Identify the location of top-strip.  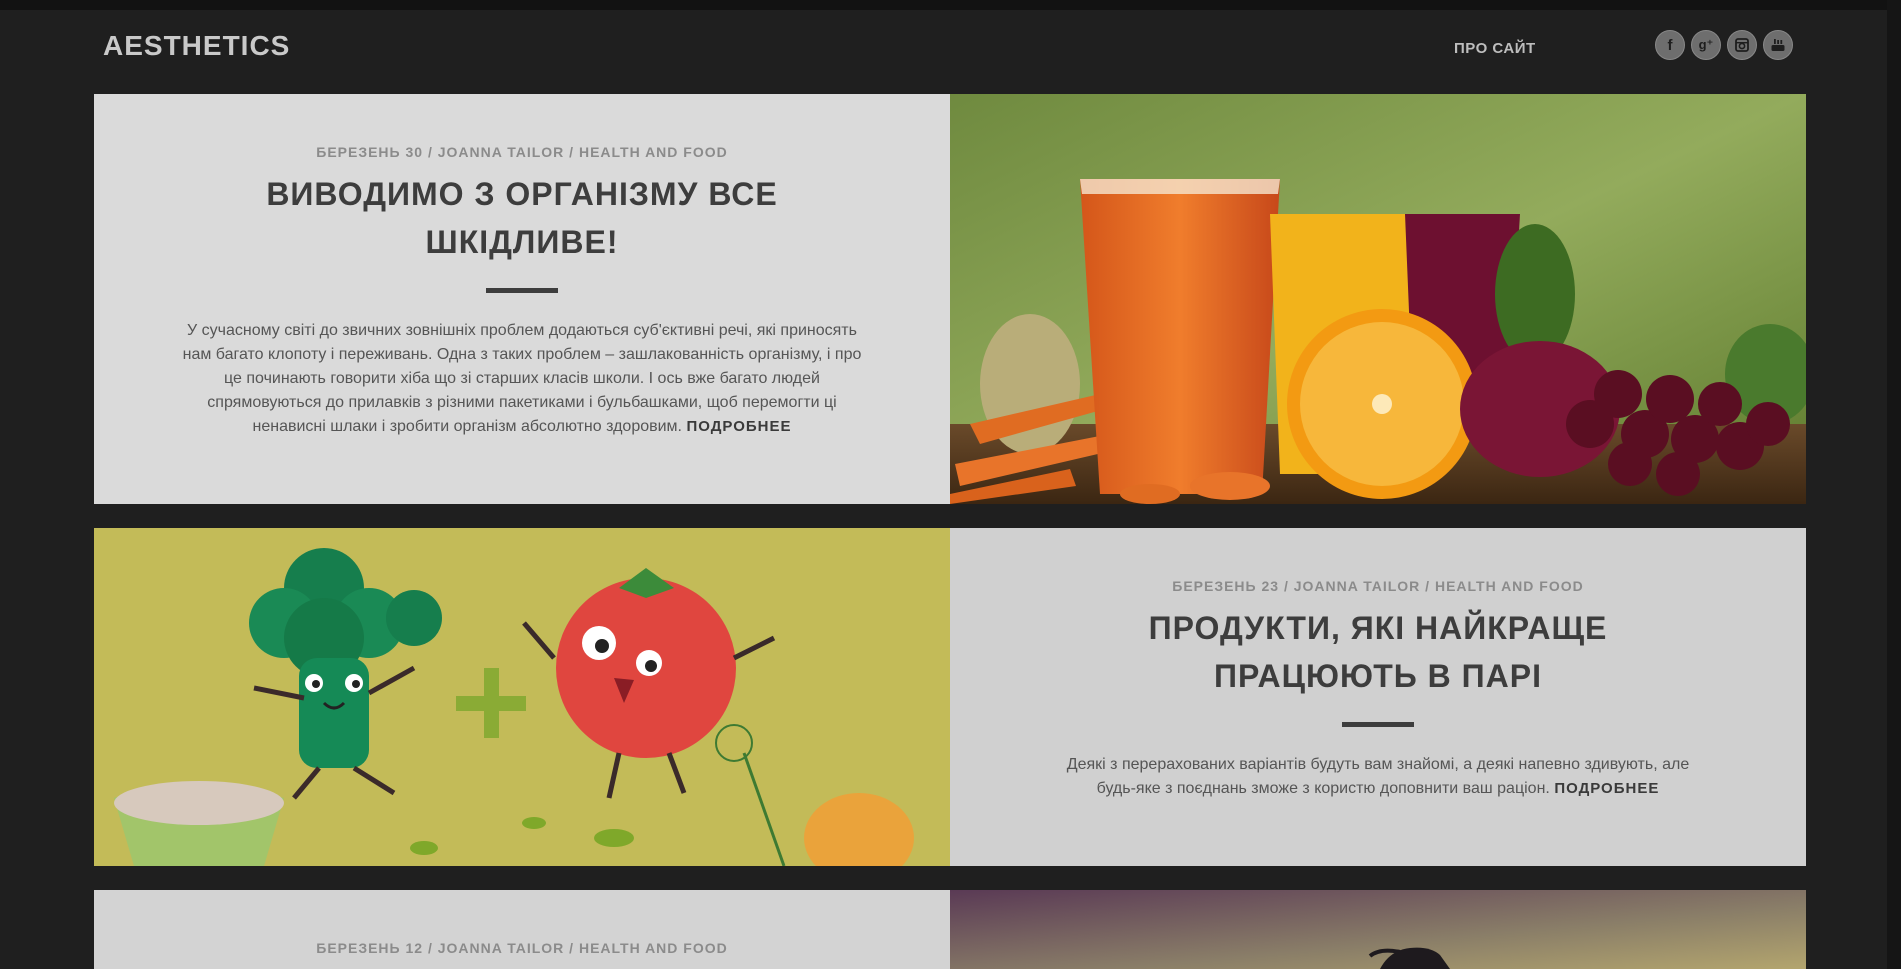
(950, 5).